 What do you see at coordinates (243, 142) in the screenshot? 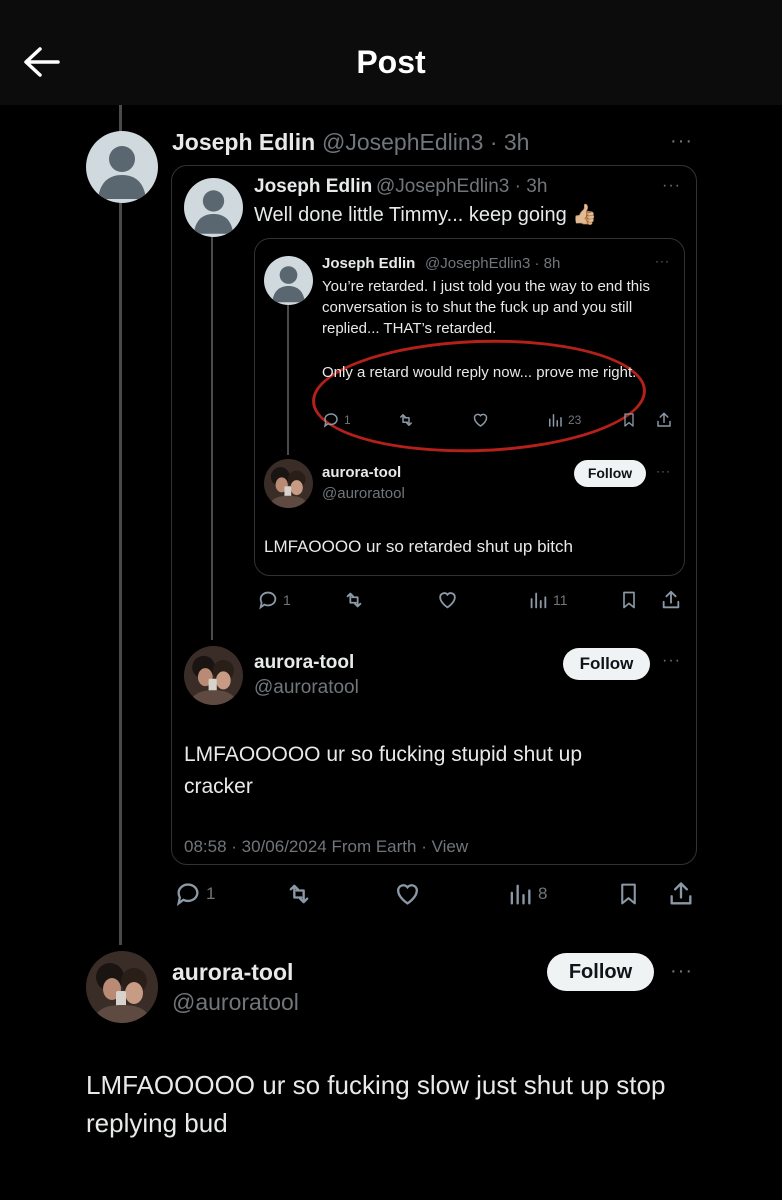
I see `author-name: Joseph Edlin` at bounding box center [243, 142].